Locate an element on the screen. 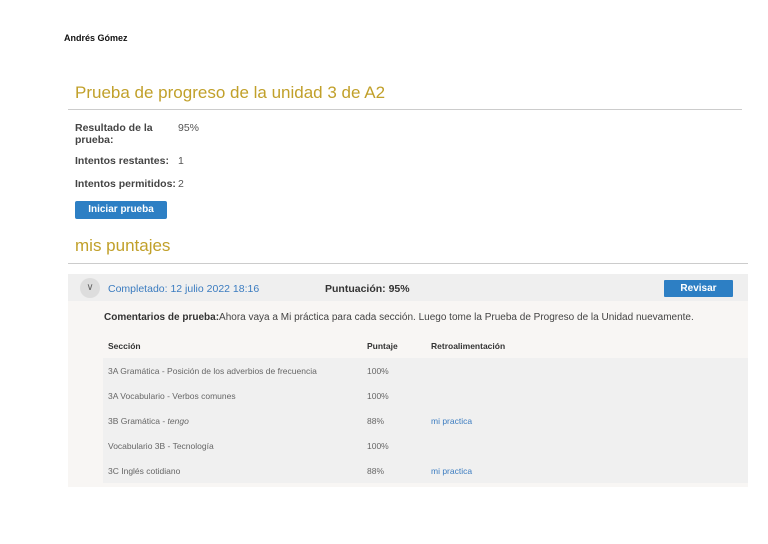 The image size is (768, 544). user-name: Andrés Gómez is located at coordinates (96, 38).